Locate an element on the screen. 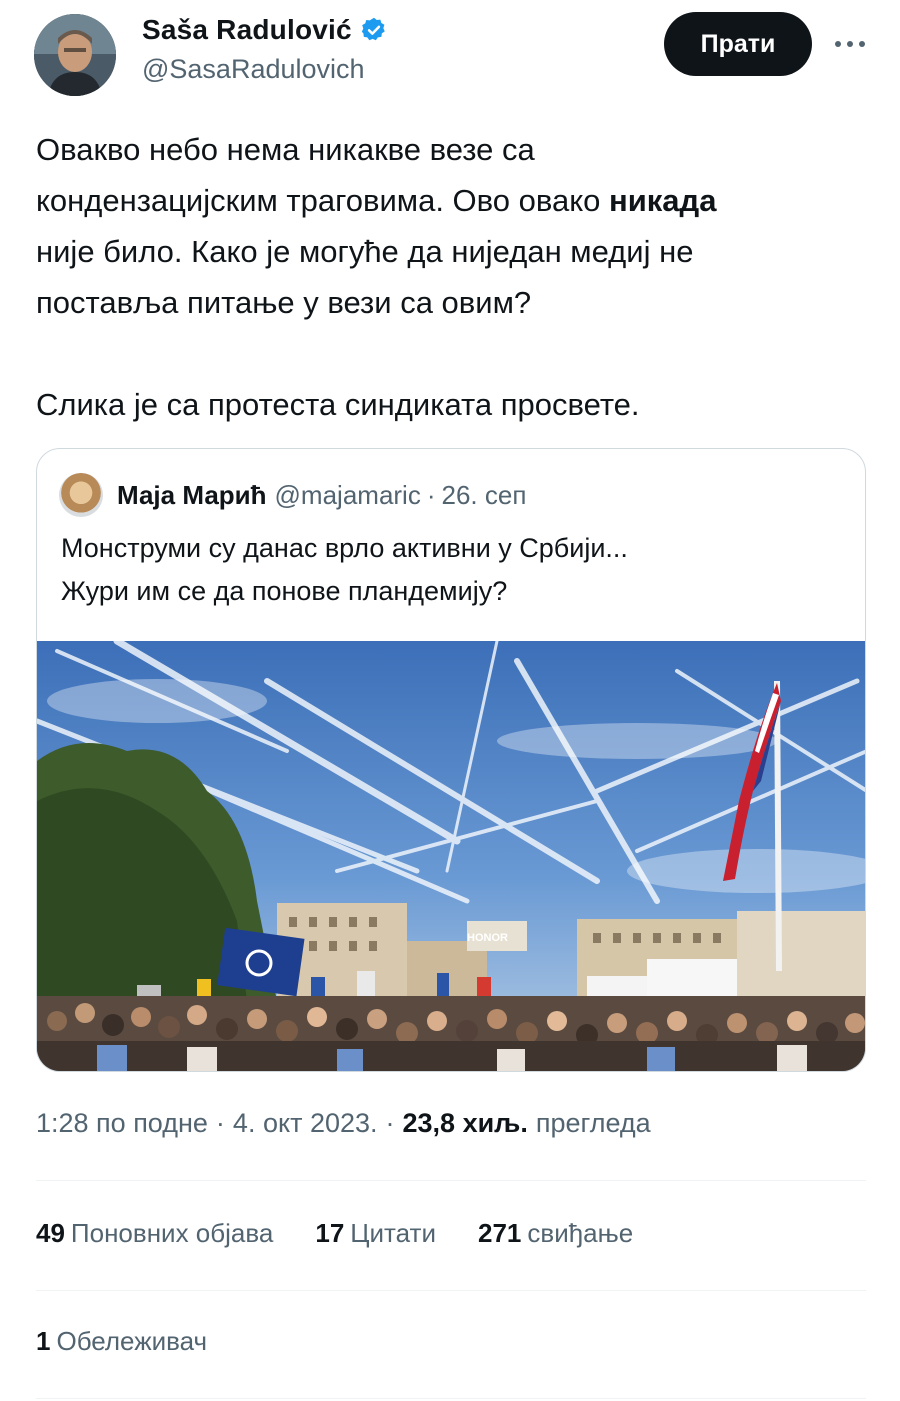  views-count: 23,8 хиљ. is located at coordinates (465, 1123).